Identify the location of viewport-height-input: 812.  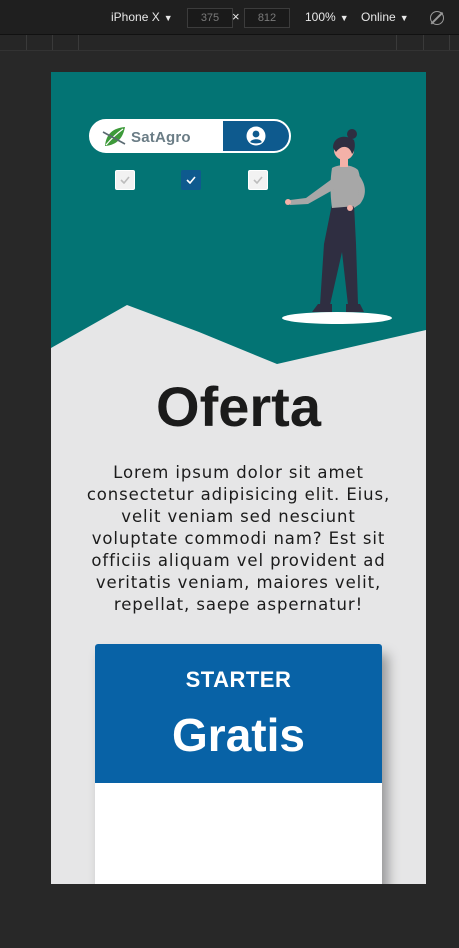
(267, 18).